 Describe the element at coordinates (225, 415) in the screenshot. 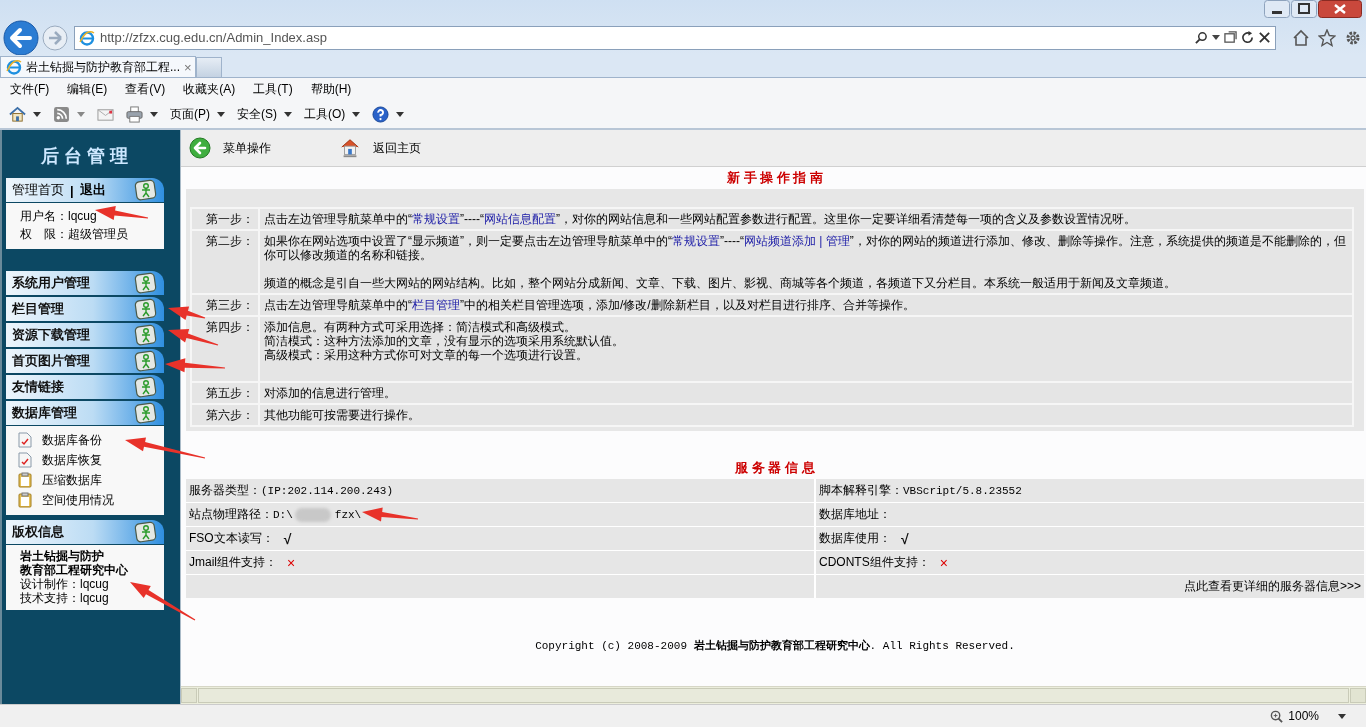

I see `step-label: 第六步：` at that location.